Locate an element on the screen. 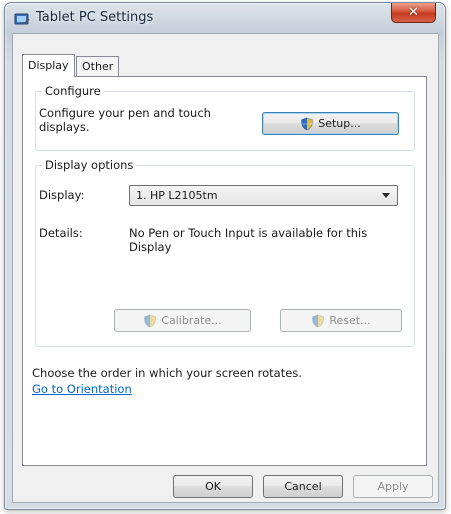 The width and height of the screenshot is (451, 514). chevron-down-icon is located at coordinates (386, 195).